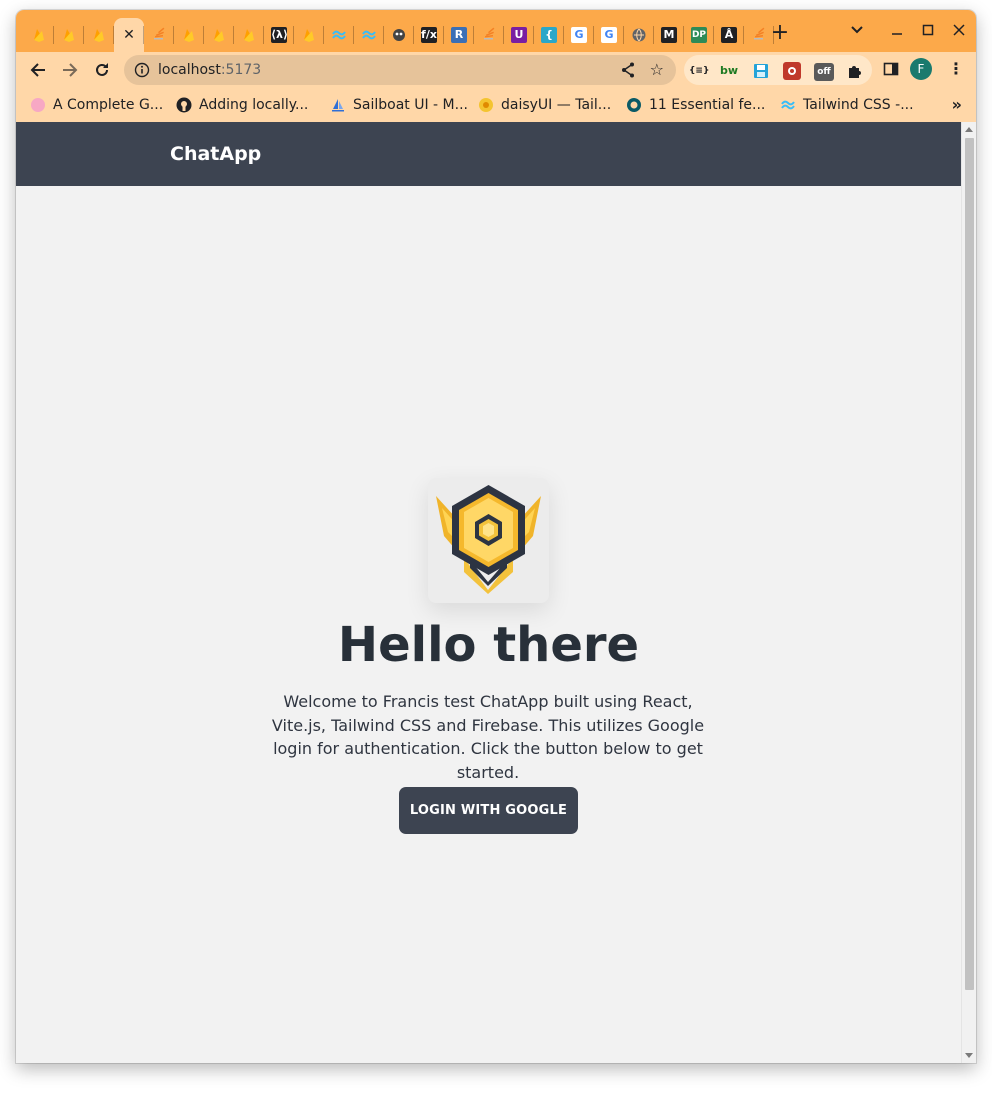 This screenshot has height=1095, width=992. Describe the element at coordinates (102, 70) in the screenshot. I see `reload-button` at that location.